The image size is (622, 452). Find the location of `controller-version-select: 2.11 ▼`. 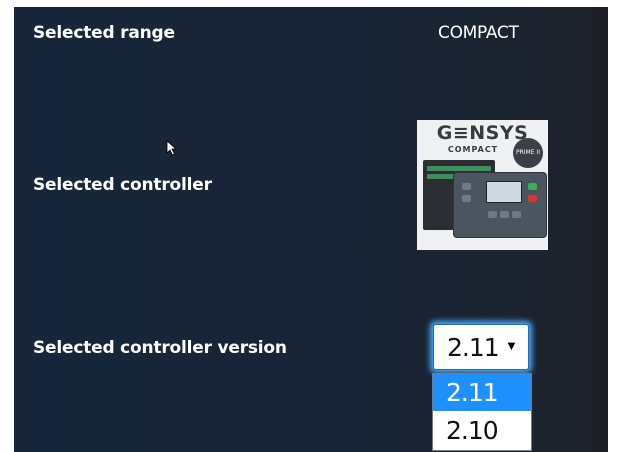

controller-version-select: 2.11 ▼ is located at coordinates (481, 347).